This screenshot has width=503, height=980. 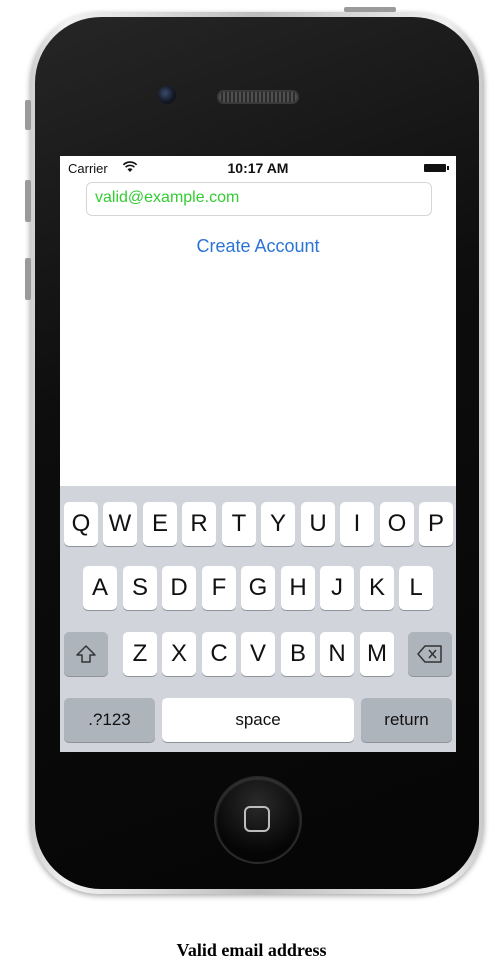 I want to click on key-a: A, so click(x=100, y=588).